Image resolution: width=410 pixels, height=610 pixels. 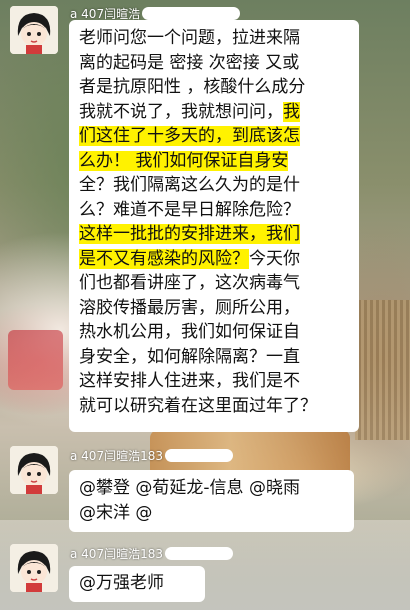 I want to click on message-line: 么？难道不是早日解除危险？, so click(x=214, y=210).